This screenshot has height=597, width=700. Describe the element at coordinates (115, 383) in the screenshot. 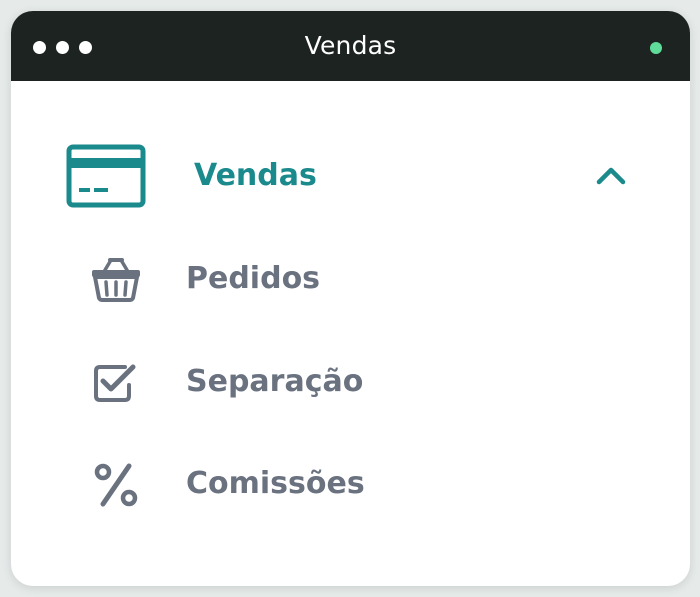

I see `checkbox-checked-icon` at that location.